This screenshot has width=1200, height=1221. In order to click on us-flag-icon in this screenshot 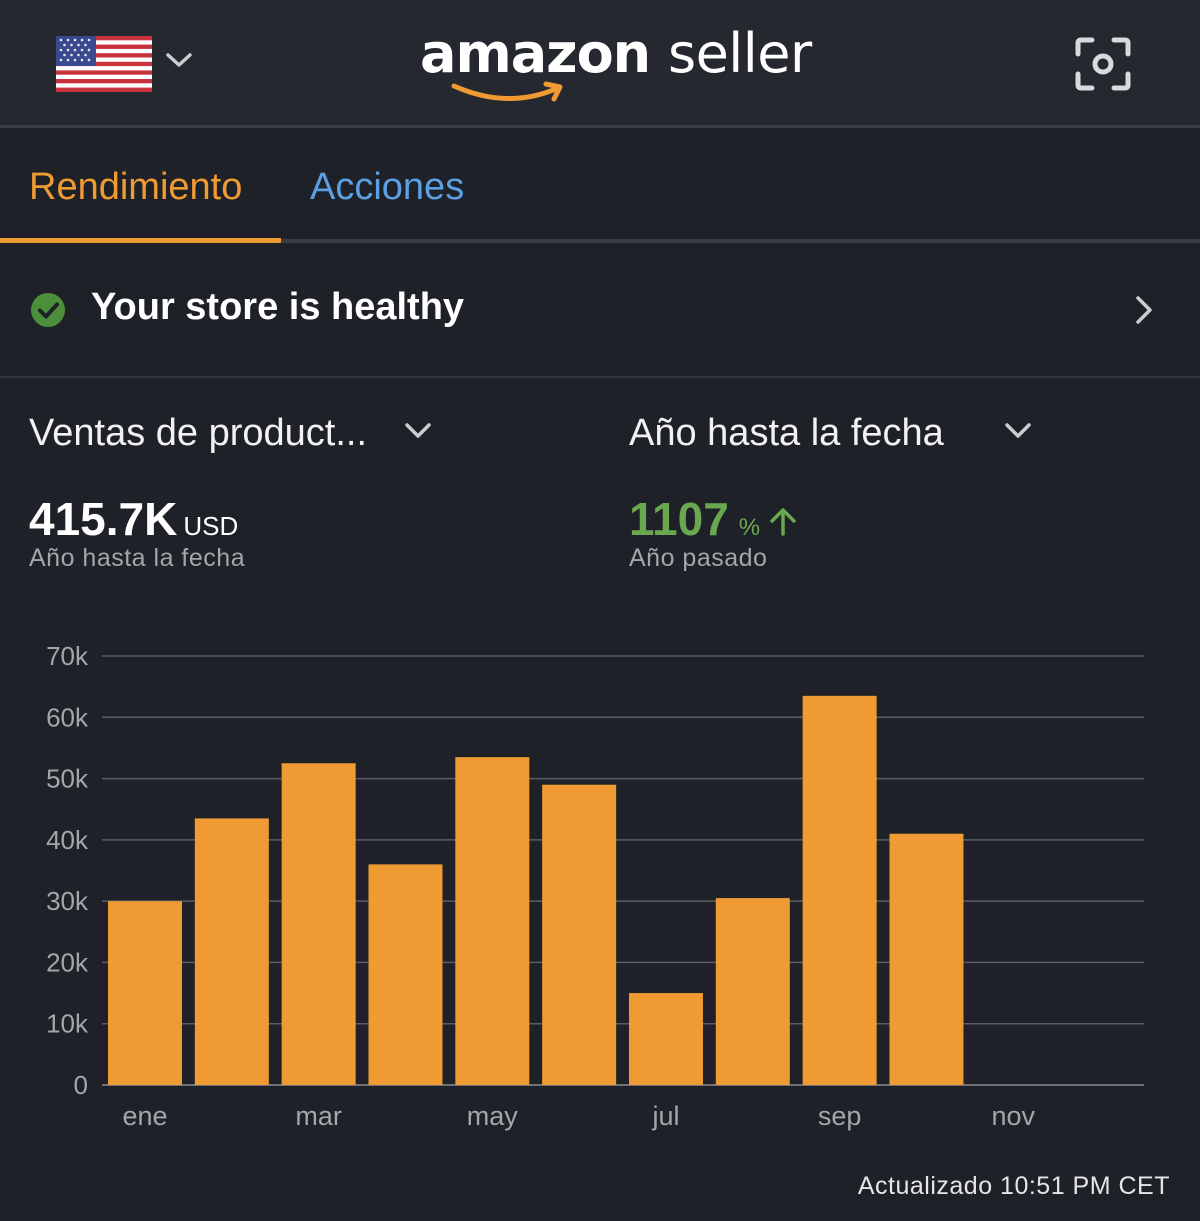, I will do `click(104, 64)`.